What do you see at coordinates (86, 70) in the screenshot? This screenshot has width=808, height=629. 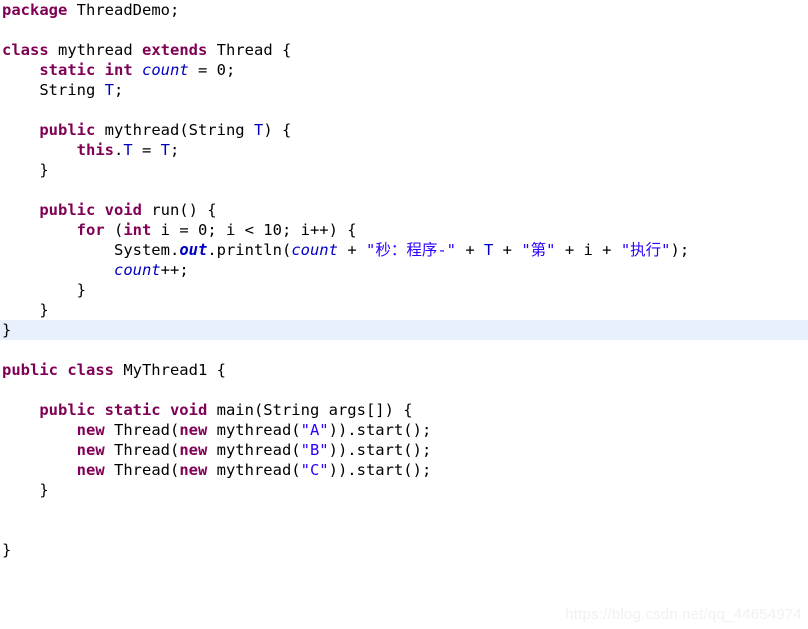 I see `code-token-kw: static int` at bounding box center [86, 70].